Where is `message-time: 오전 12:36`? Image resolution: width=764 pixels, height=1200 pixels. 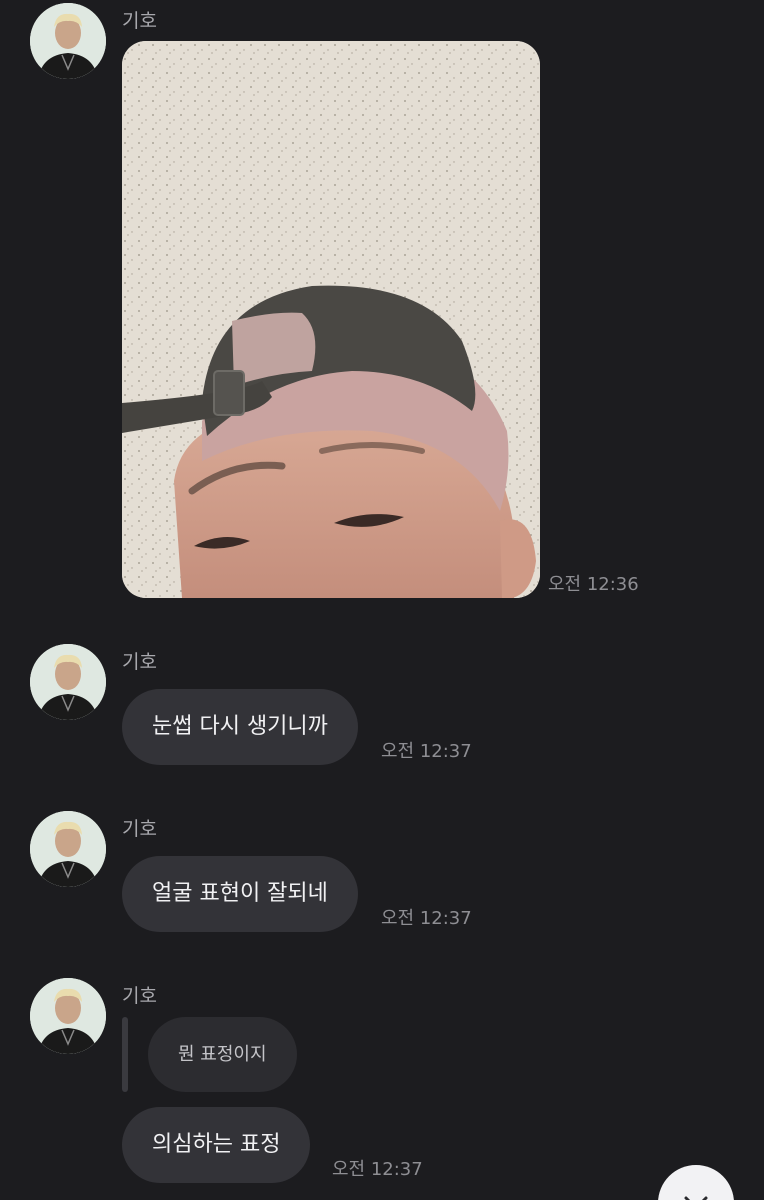 message-time: 오전 12:36 is located at coordinates (593, 584).